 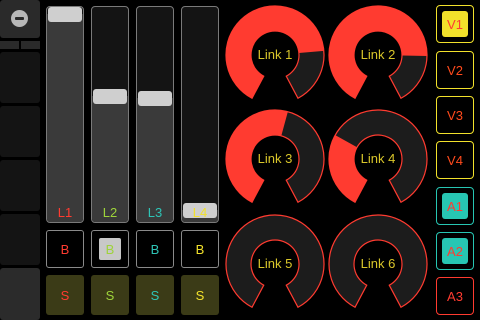 I want to click on fader-label: L2, so click(x=110, y=212).